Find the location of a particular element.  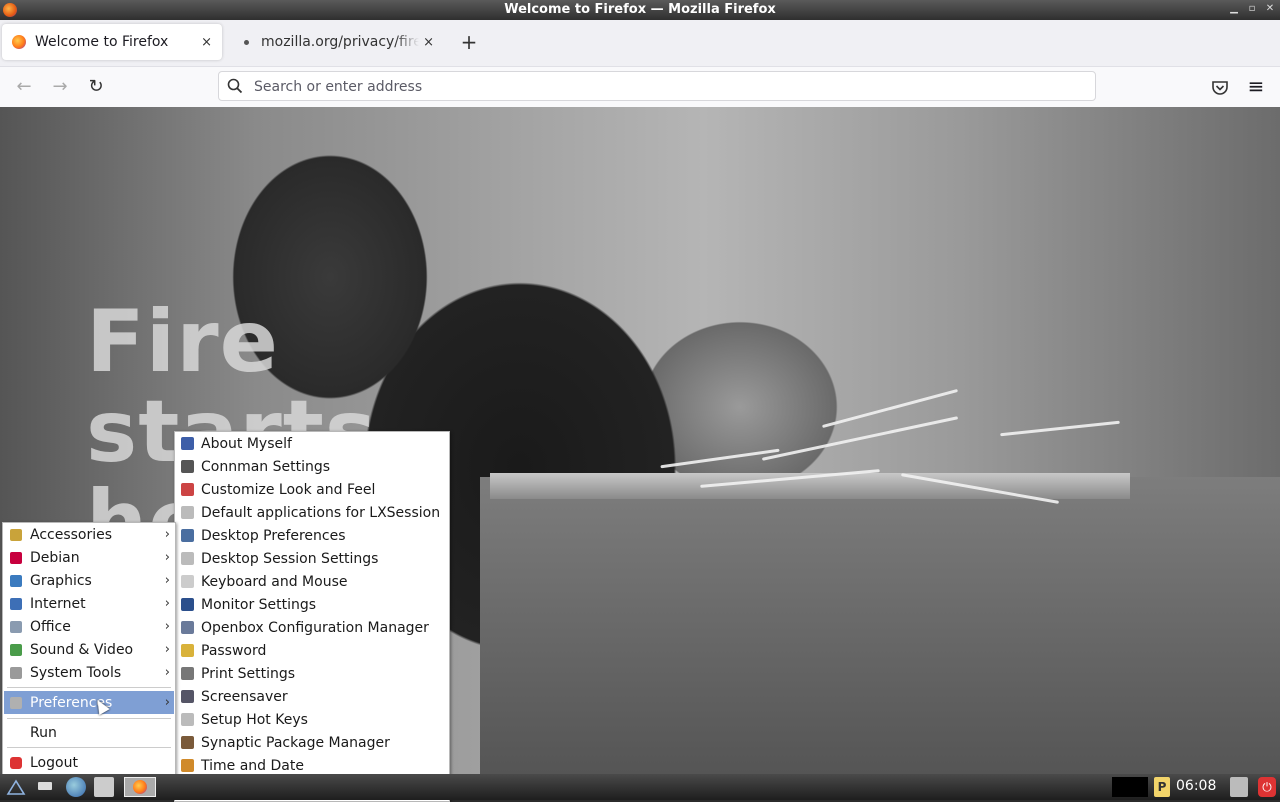

submenu-item-about-myself: About Myself is located at coordinates (312, 443).